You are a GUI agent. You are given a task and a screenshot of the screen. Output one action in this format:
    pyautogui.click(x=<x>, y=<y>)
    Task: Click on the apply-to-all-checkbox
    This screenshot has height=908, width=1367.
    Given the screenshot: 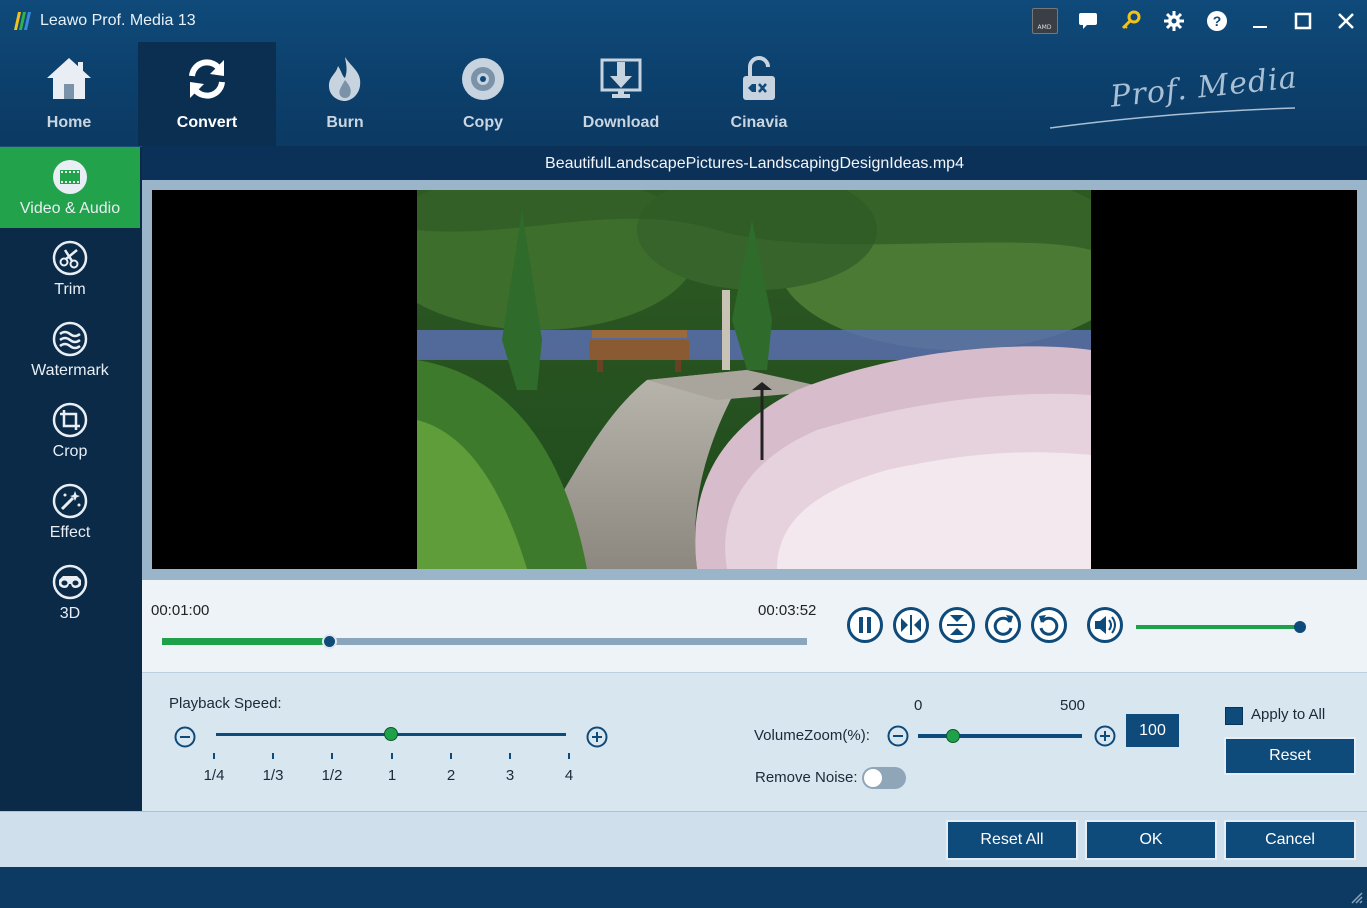 What is the action you would take?
    pyautogui.click(x=1234, y=716)
    